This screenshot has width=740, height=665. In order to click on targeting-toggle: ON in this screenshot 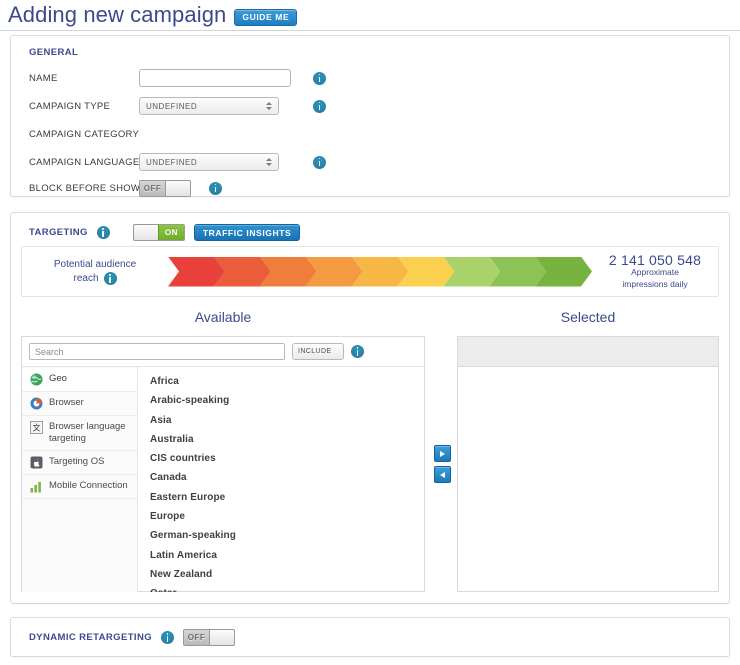, I will do `click(158, 232)`.